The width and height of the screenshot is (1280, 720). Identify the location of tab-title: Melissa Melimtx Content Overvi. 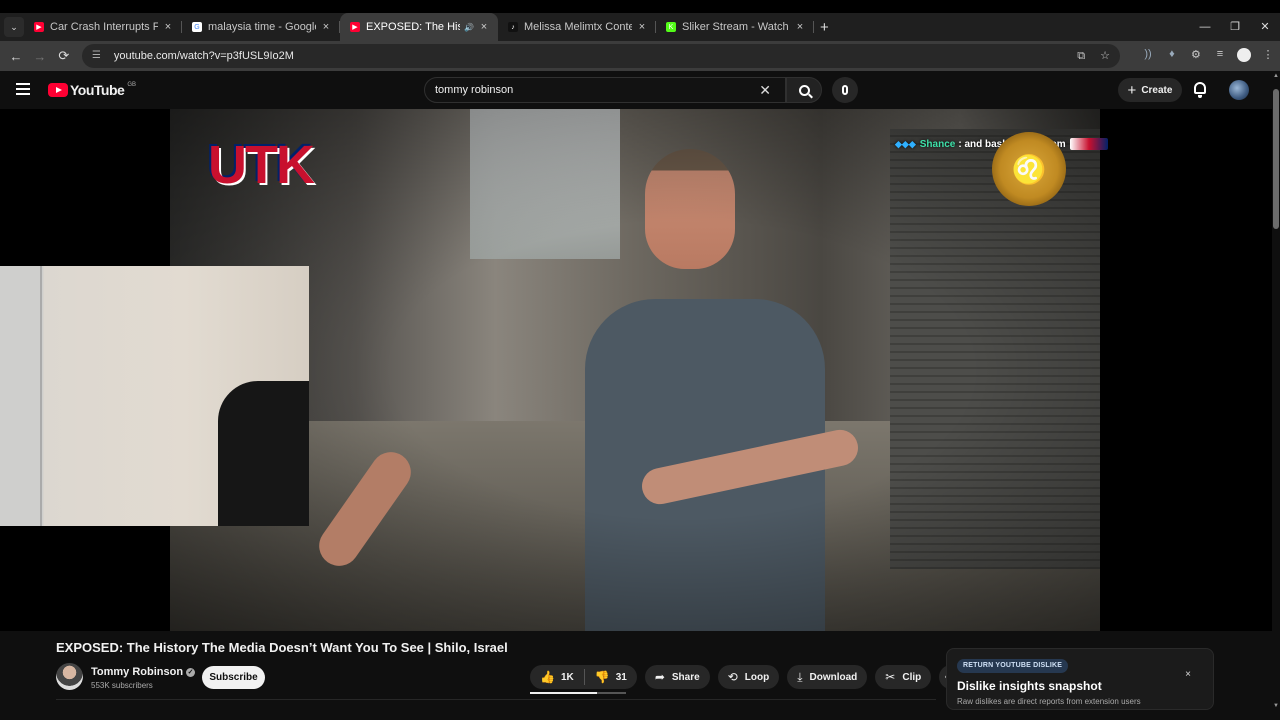
(578, 27).